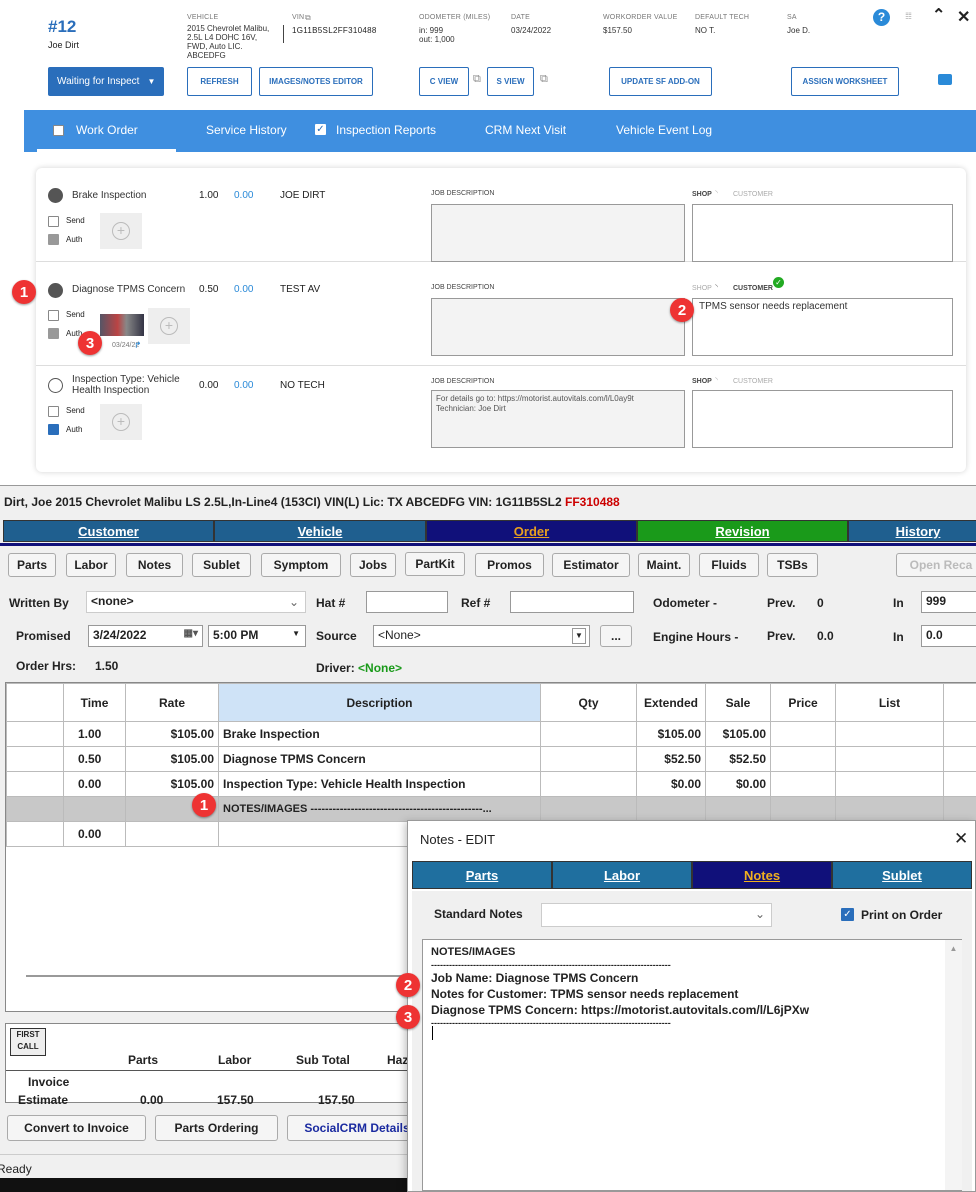  What do you see at coordinates (108, 531) in the screenshot?
I see `tab-customer: Customer` at bounding box center [108, 531].